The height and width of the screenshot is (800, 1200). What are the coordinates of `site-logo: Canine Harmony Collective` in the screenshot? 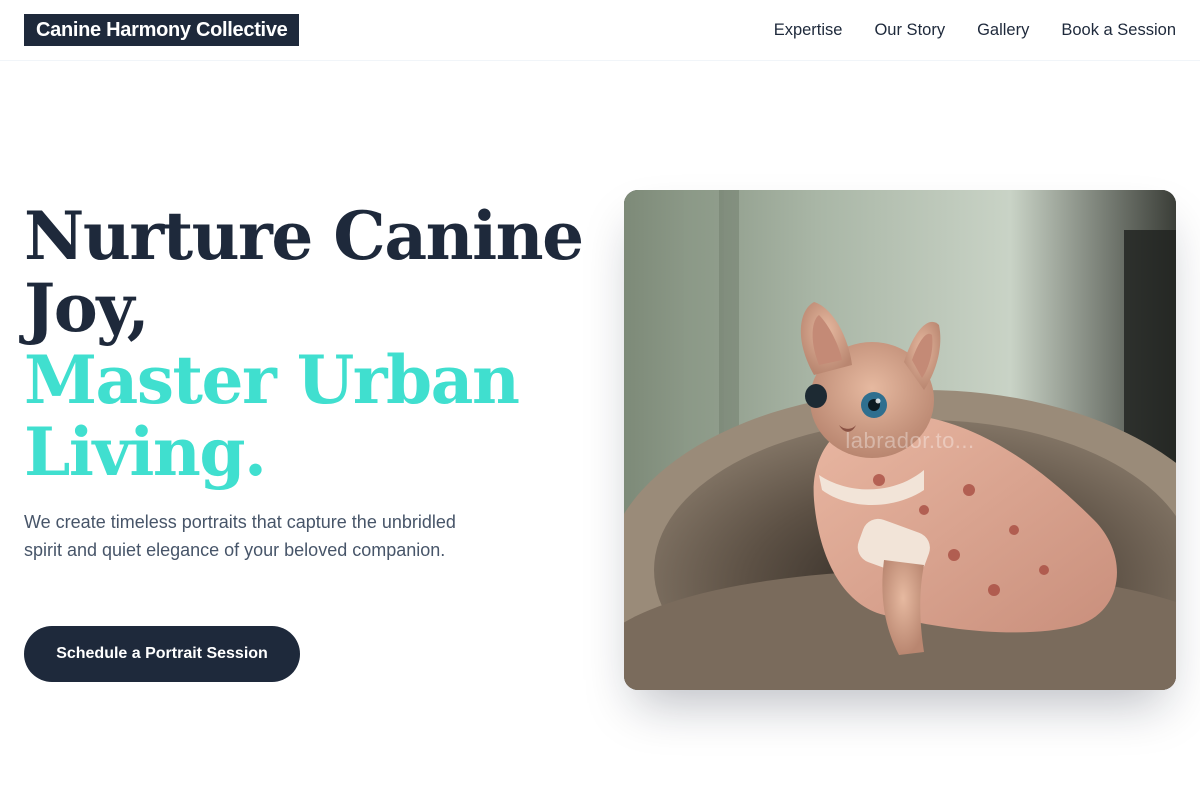 It's located at (162, 30).